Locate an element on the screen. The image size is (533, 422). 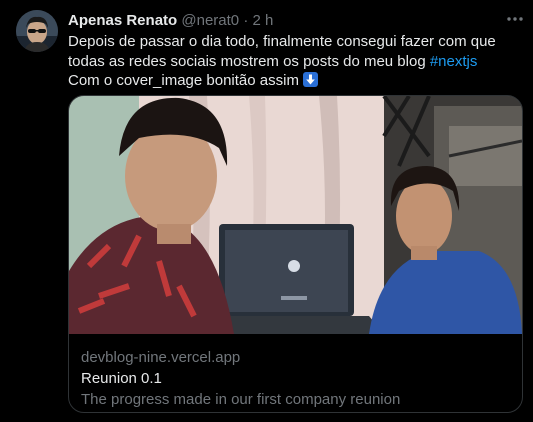
tweet-text-end: Com o cover_image bonitão assim is located at coordinates (186, 80).